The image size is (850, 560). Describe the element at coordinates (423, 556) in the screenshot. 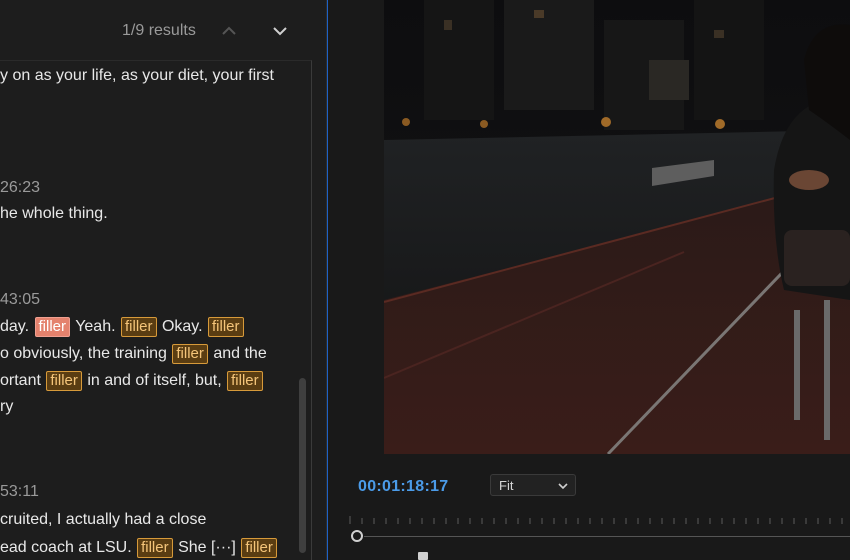

I see `work-area-handle` at that location.